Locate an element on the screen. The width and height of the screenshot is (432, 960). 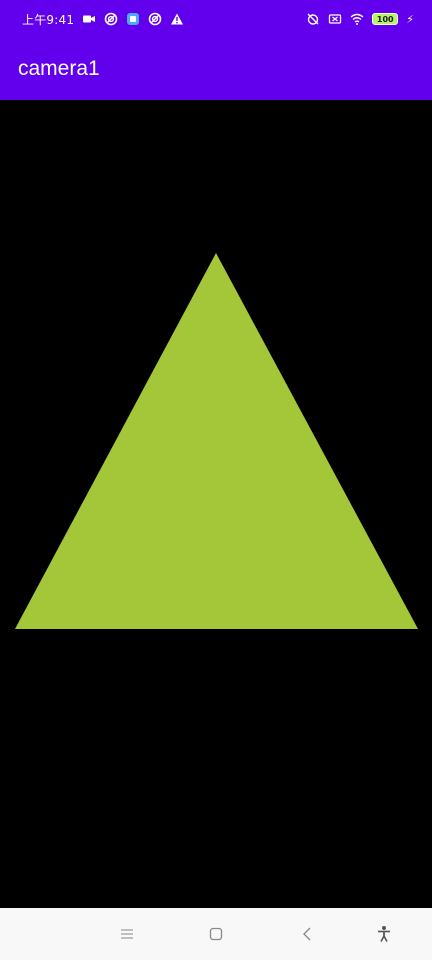
accessibility-icon is located at coordinates (384, 934).